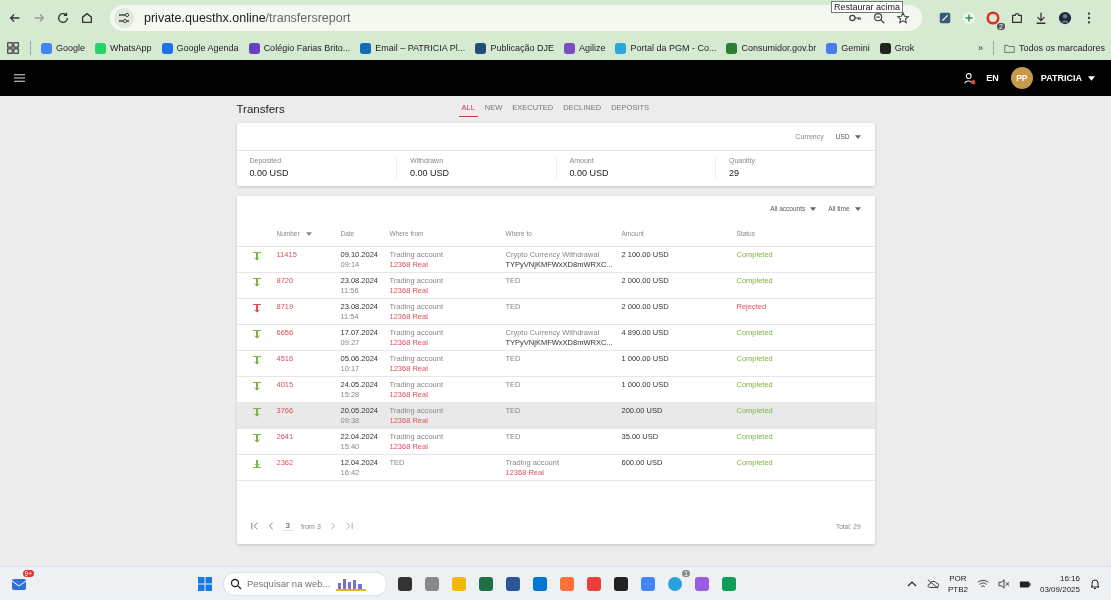  Describe the element at coordinates (87, 18) in the screenshot. I see `home-icon` at that location.